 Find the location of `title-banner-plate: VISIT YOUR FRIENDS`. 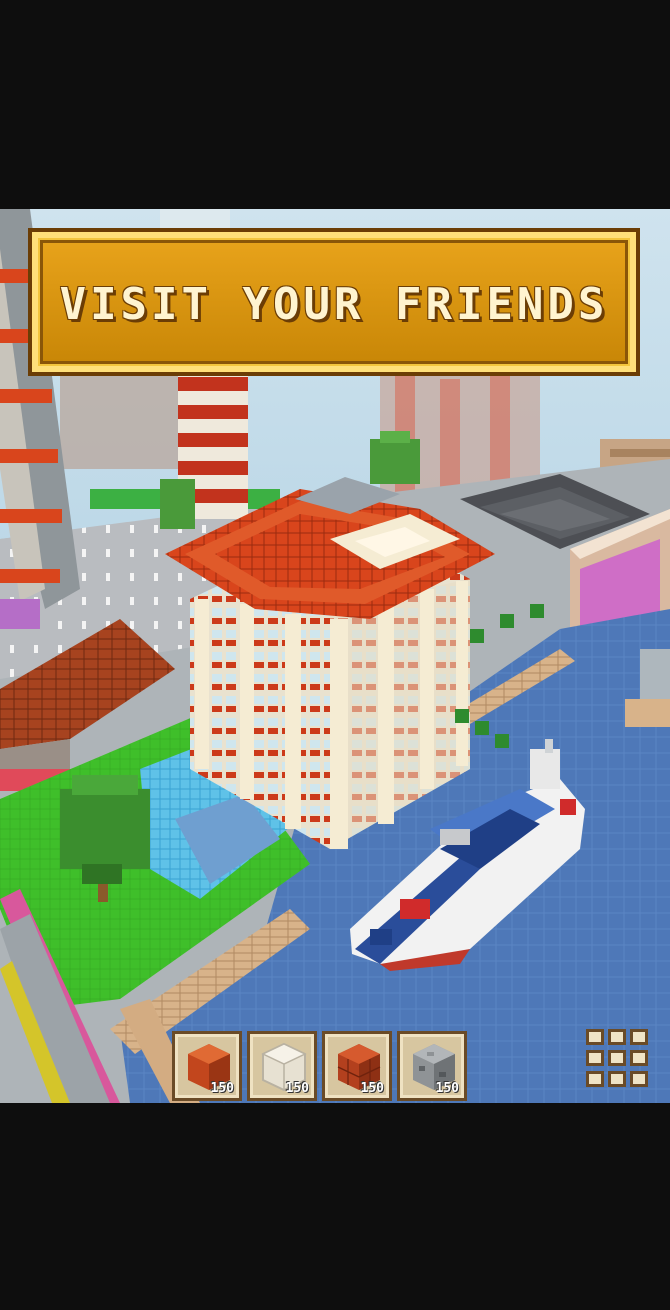

title-banner-plate: VISIT YOUR FRIENDS is located at coordinates (334, 302).